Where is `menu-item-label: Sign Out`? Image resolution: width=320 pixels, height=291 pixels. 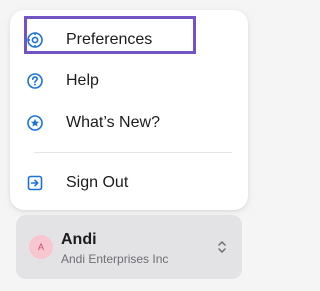
menu-item-label: Sign Out is located at coordinates (97, 182).